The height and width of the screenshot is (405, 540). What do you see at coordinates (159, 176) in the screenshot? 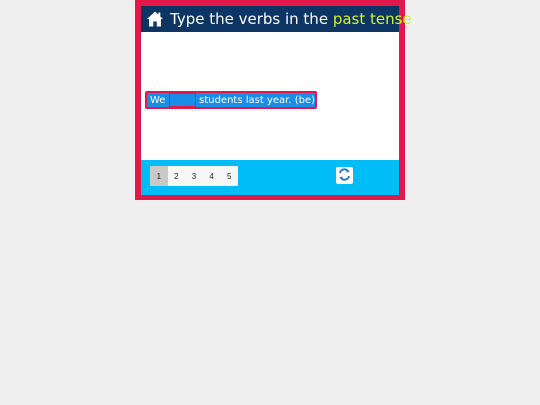
I see `page-button-1: 1` at bounding box center [159, 176].